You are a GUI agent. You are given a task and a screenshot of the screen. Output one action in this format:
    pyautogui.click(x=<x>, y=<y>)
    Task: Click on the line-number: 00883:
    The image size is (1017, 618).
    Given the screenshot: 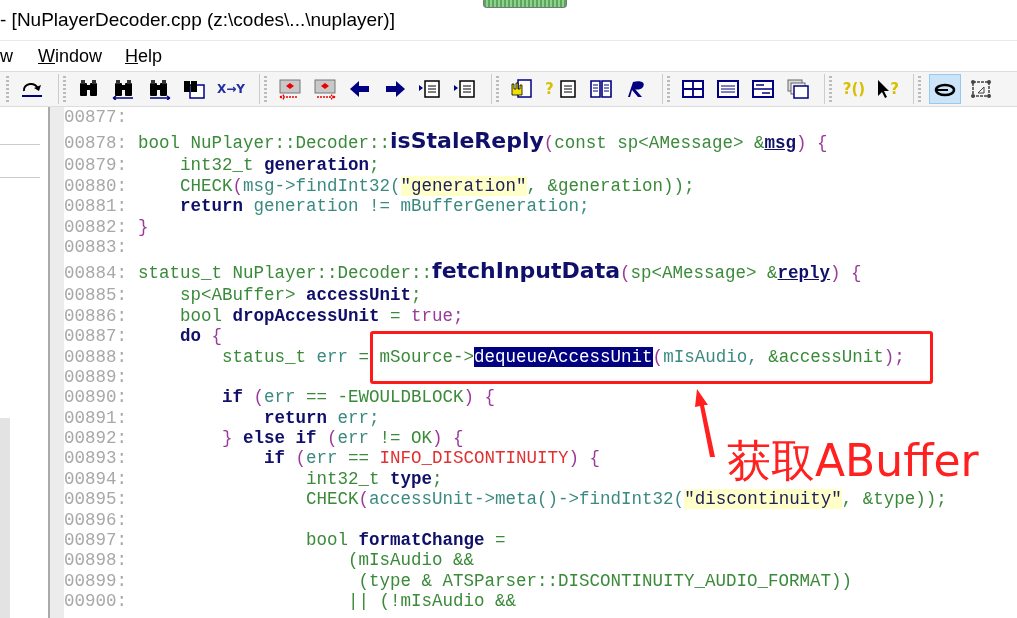 What is the action you would take?
    pyautogui.click(x=96, y=247)
    